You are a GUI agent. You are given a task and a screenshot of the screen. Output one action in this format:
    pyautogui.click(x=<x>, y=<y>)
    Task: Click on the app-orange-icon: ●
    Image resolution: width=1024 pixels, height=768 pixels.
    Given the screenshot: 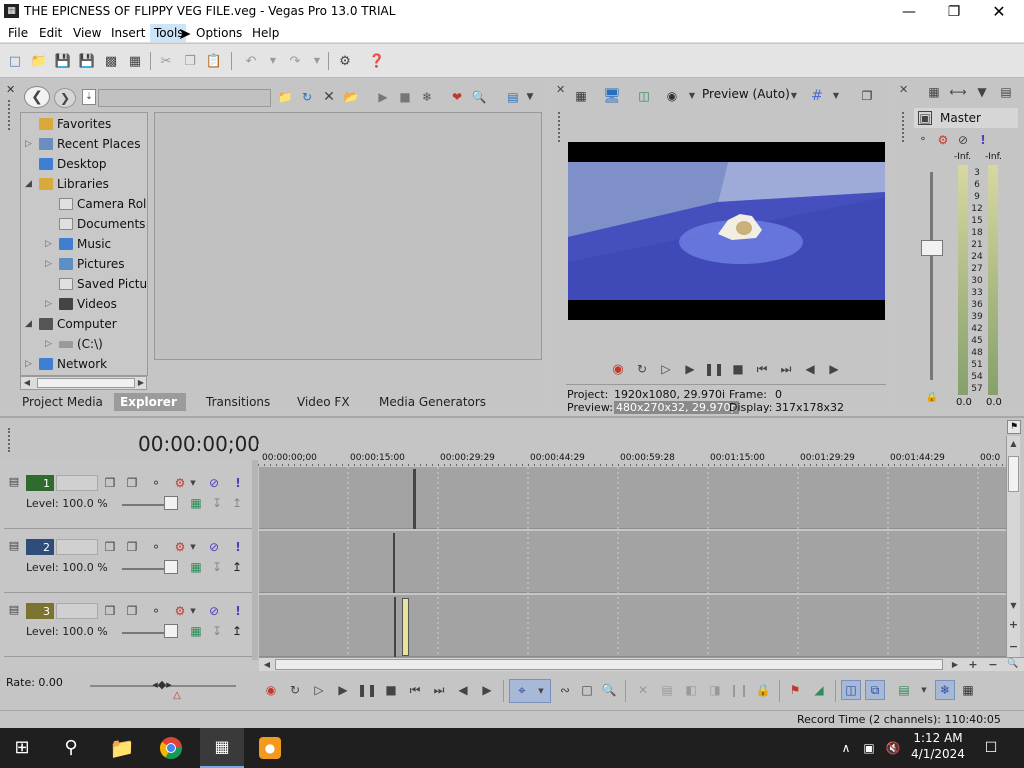 What is the action you would take?
    pyautogui.click(x=270, y=748)
    